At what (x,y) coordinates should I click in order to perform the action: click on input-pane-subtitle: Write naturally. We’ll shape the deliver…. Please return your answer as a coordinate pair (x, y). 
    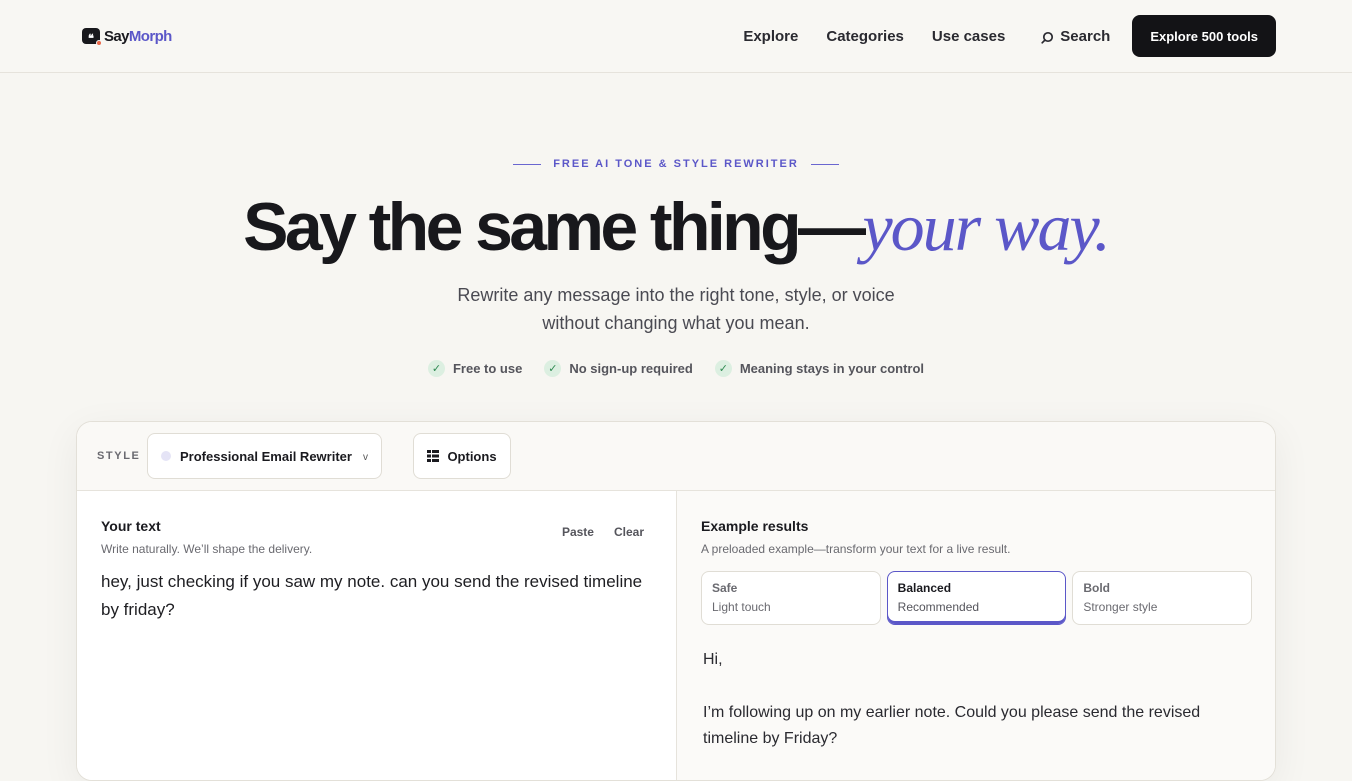
    Looking at the image, I should click on (207, 549).